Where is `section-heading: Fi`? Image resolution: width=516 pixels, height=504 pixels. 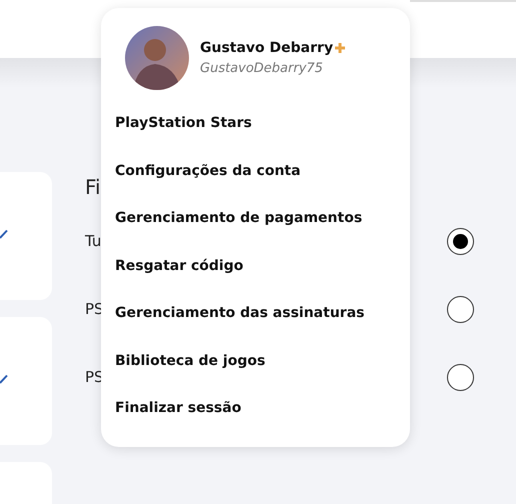
section-heading: Fi is located at coordinates (93, 187).